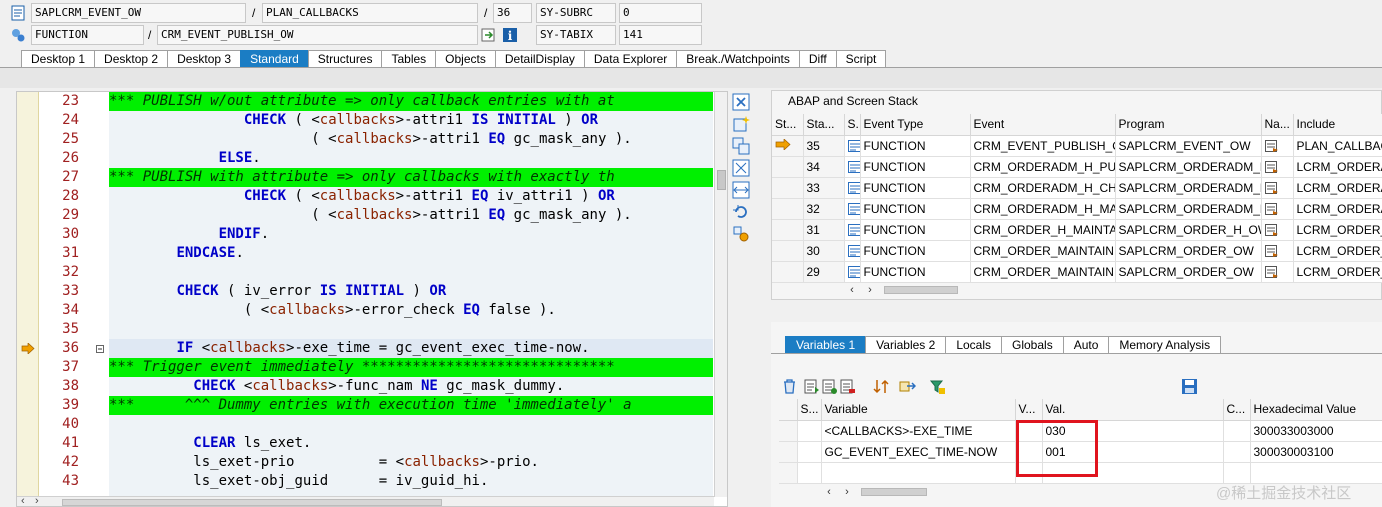 This screenshot has height=507, width=1382. What do you see at coordinates (411, 291) in the screenshot?
I see `code-text: CHECK ( iv_error IS INITIAL ) OR` at bounding box center [411, 291].